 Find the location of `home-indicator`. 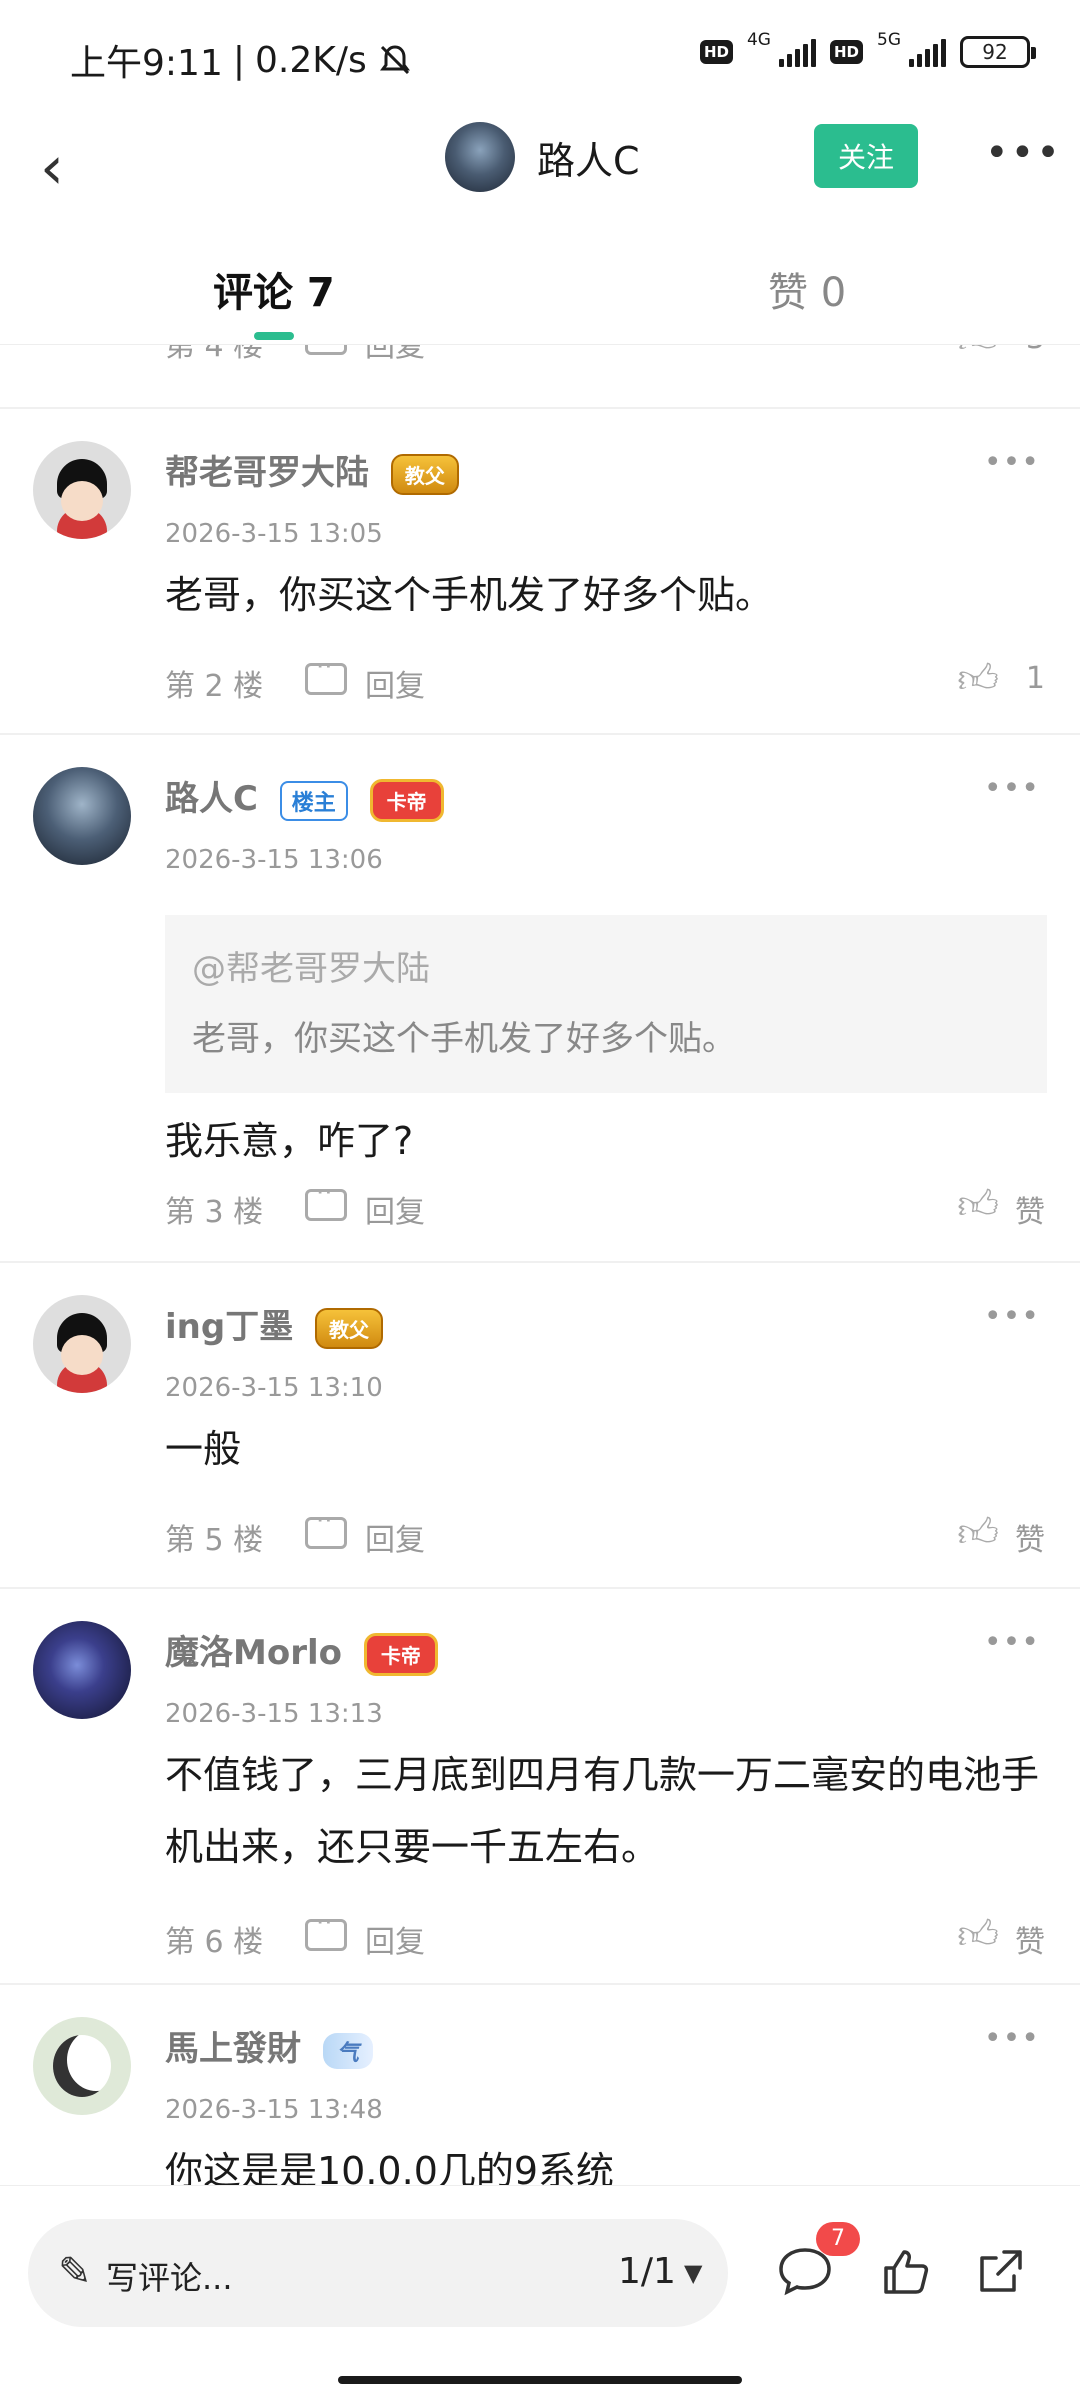

home-indicator is located at coordinates (540, 2380).